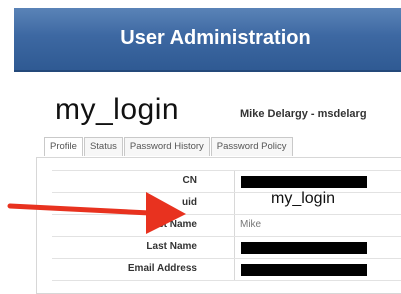  Describe the element at coordinates (63, 146) in the screenshot. I see `tab-profile: Profile` at that location.